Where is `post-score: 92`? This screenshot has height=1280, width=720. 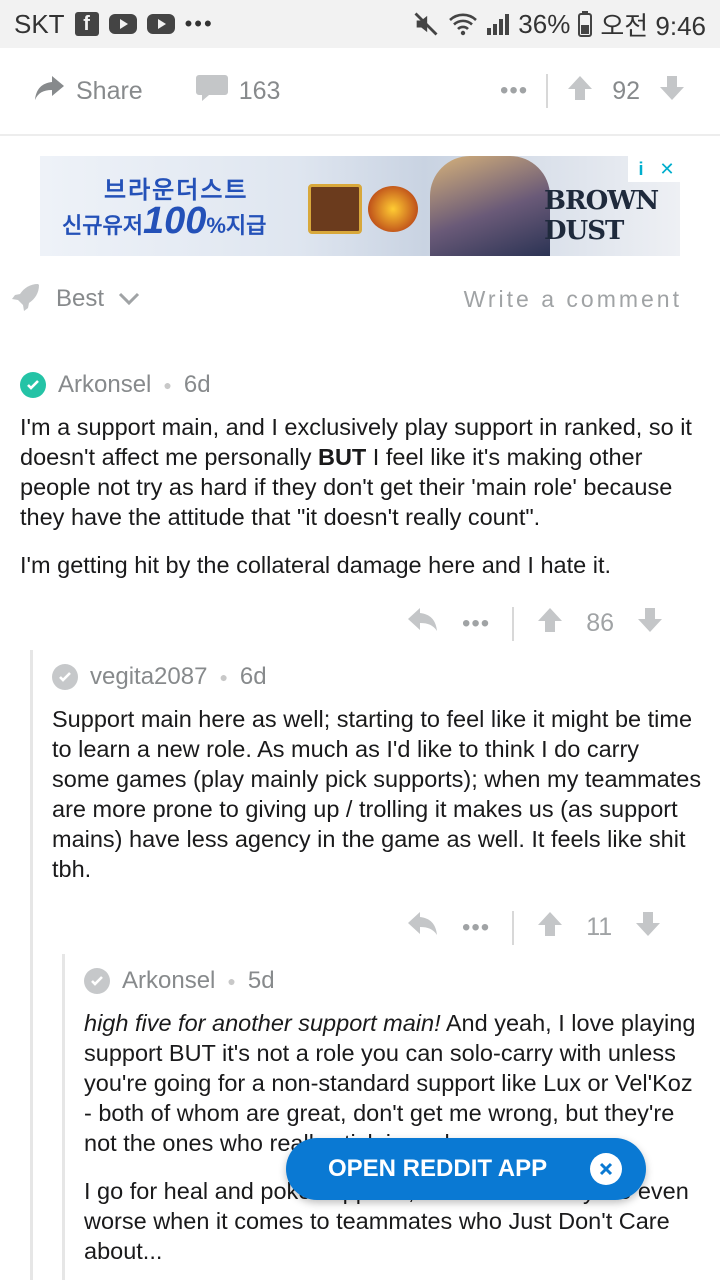
post-score: 92 is located at coordinates (626, 90).